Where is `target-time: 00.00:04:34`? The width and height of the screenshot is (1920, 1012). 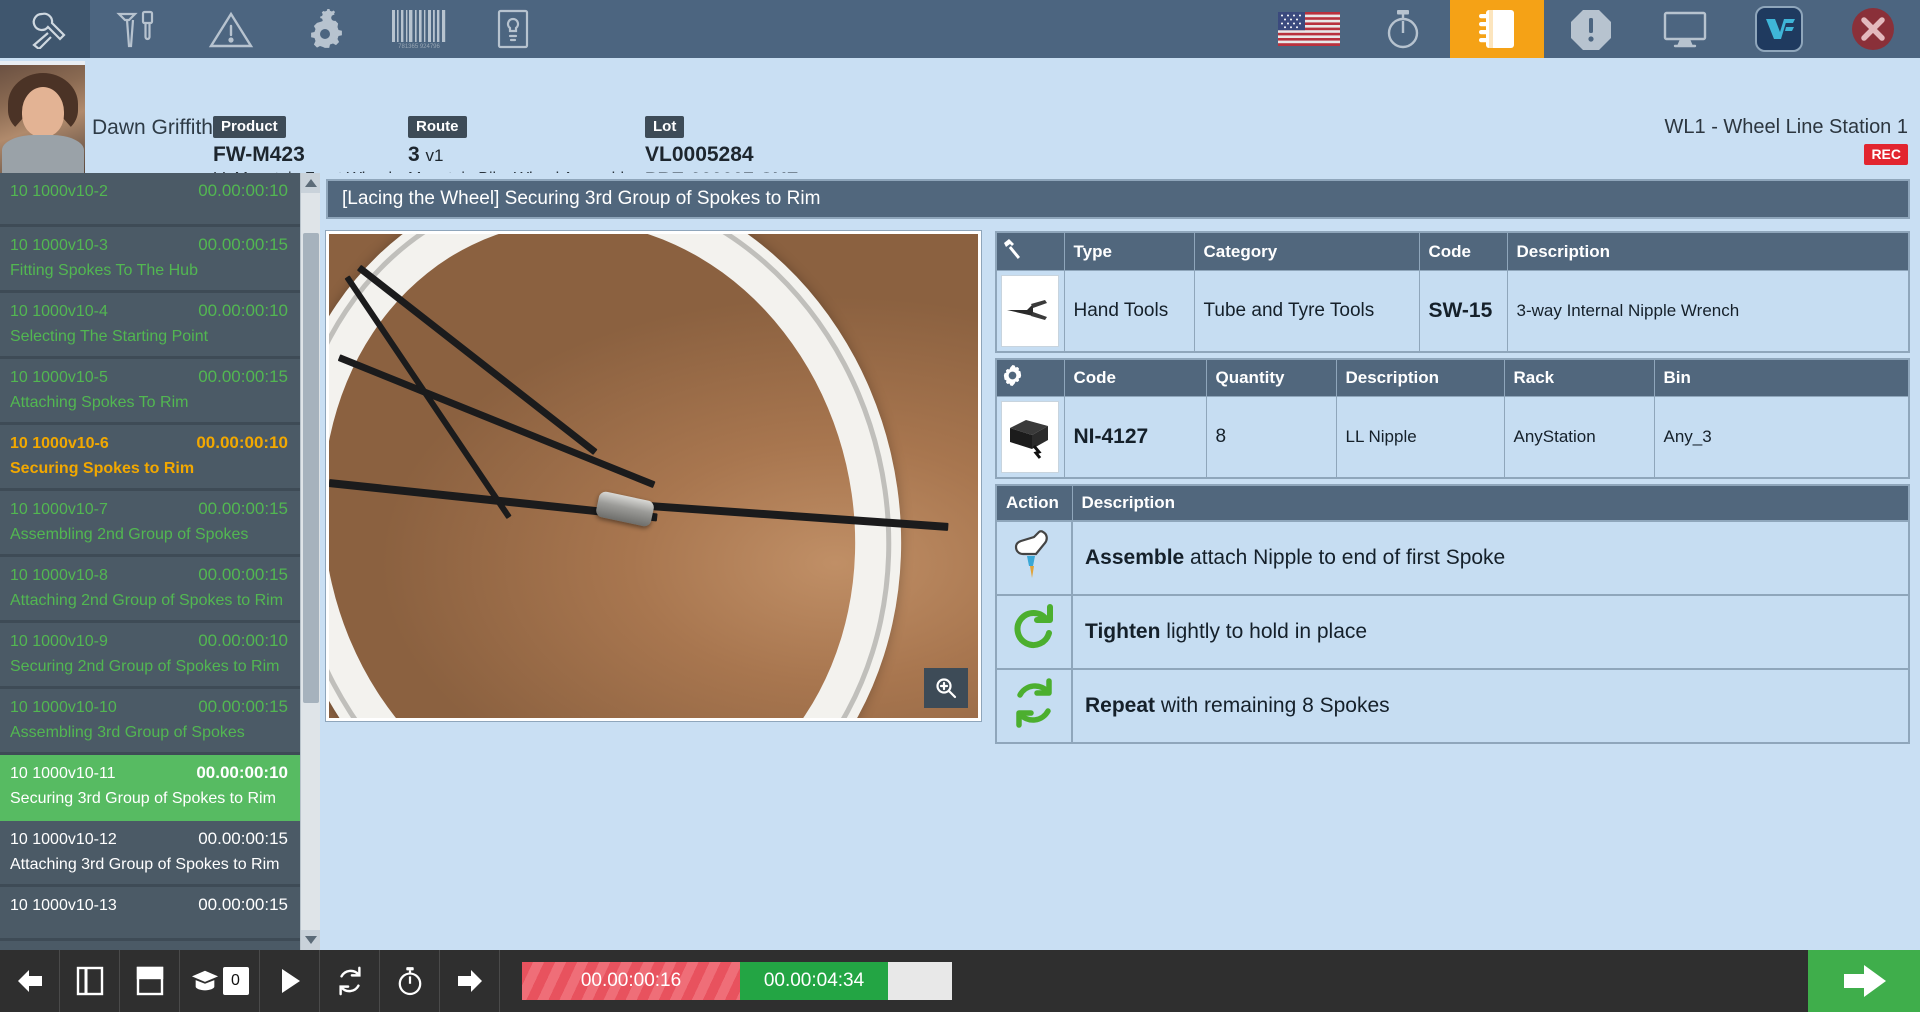 target-time: 00.00:04:34 is located at coordinates (814, 981).